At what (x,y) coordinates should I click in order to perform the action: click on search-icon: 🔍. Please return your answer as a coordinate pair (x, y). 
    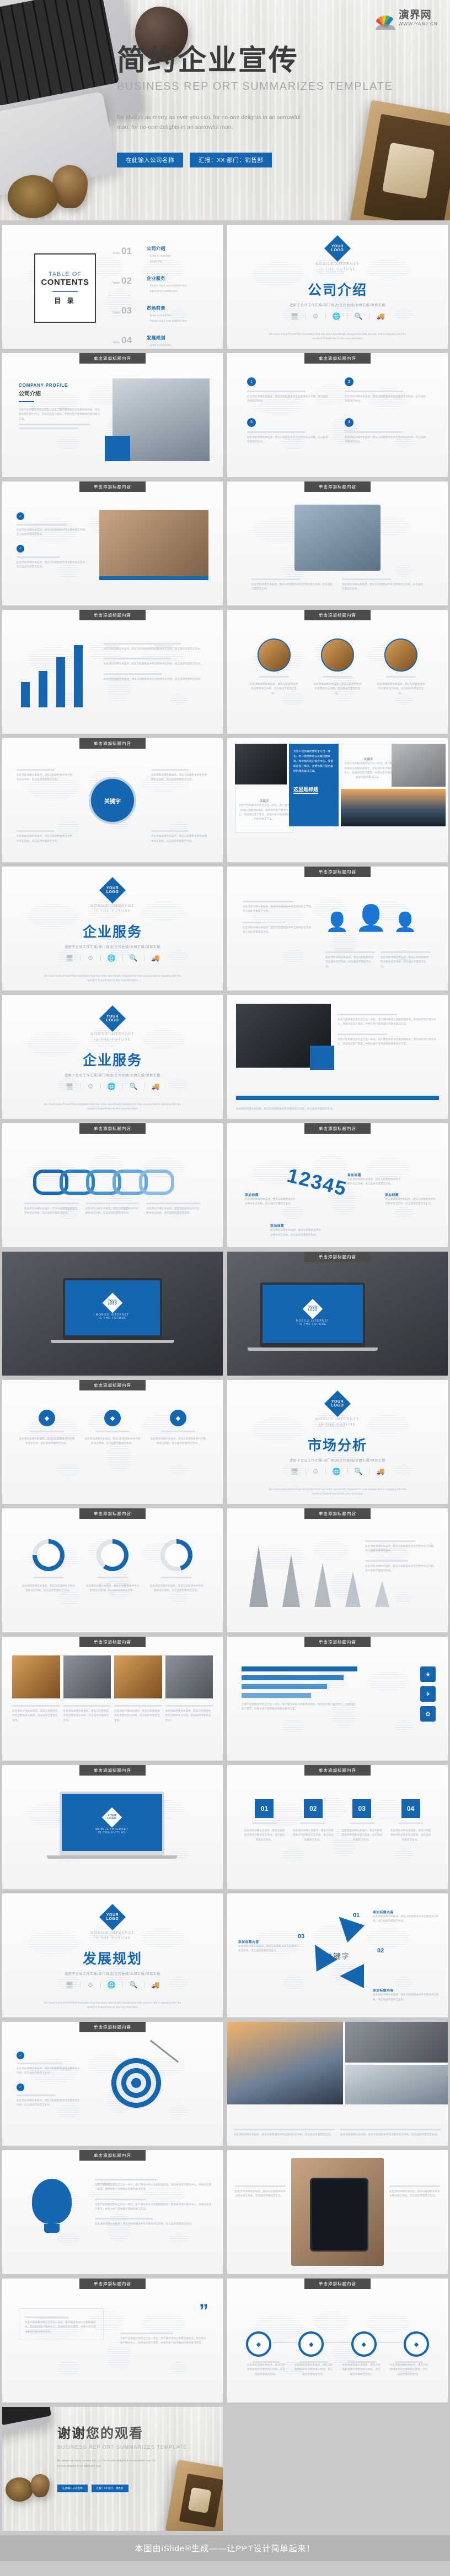
    Looking at the image, I should click on (358, 1471).